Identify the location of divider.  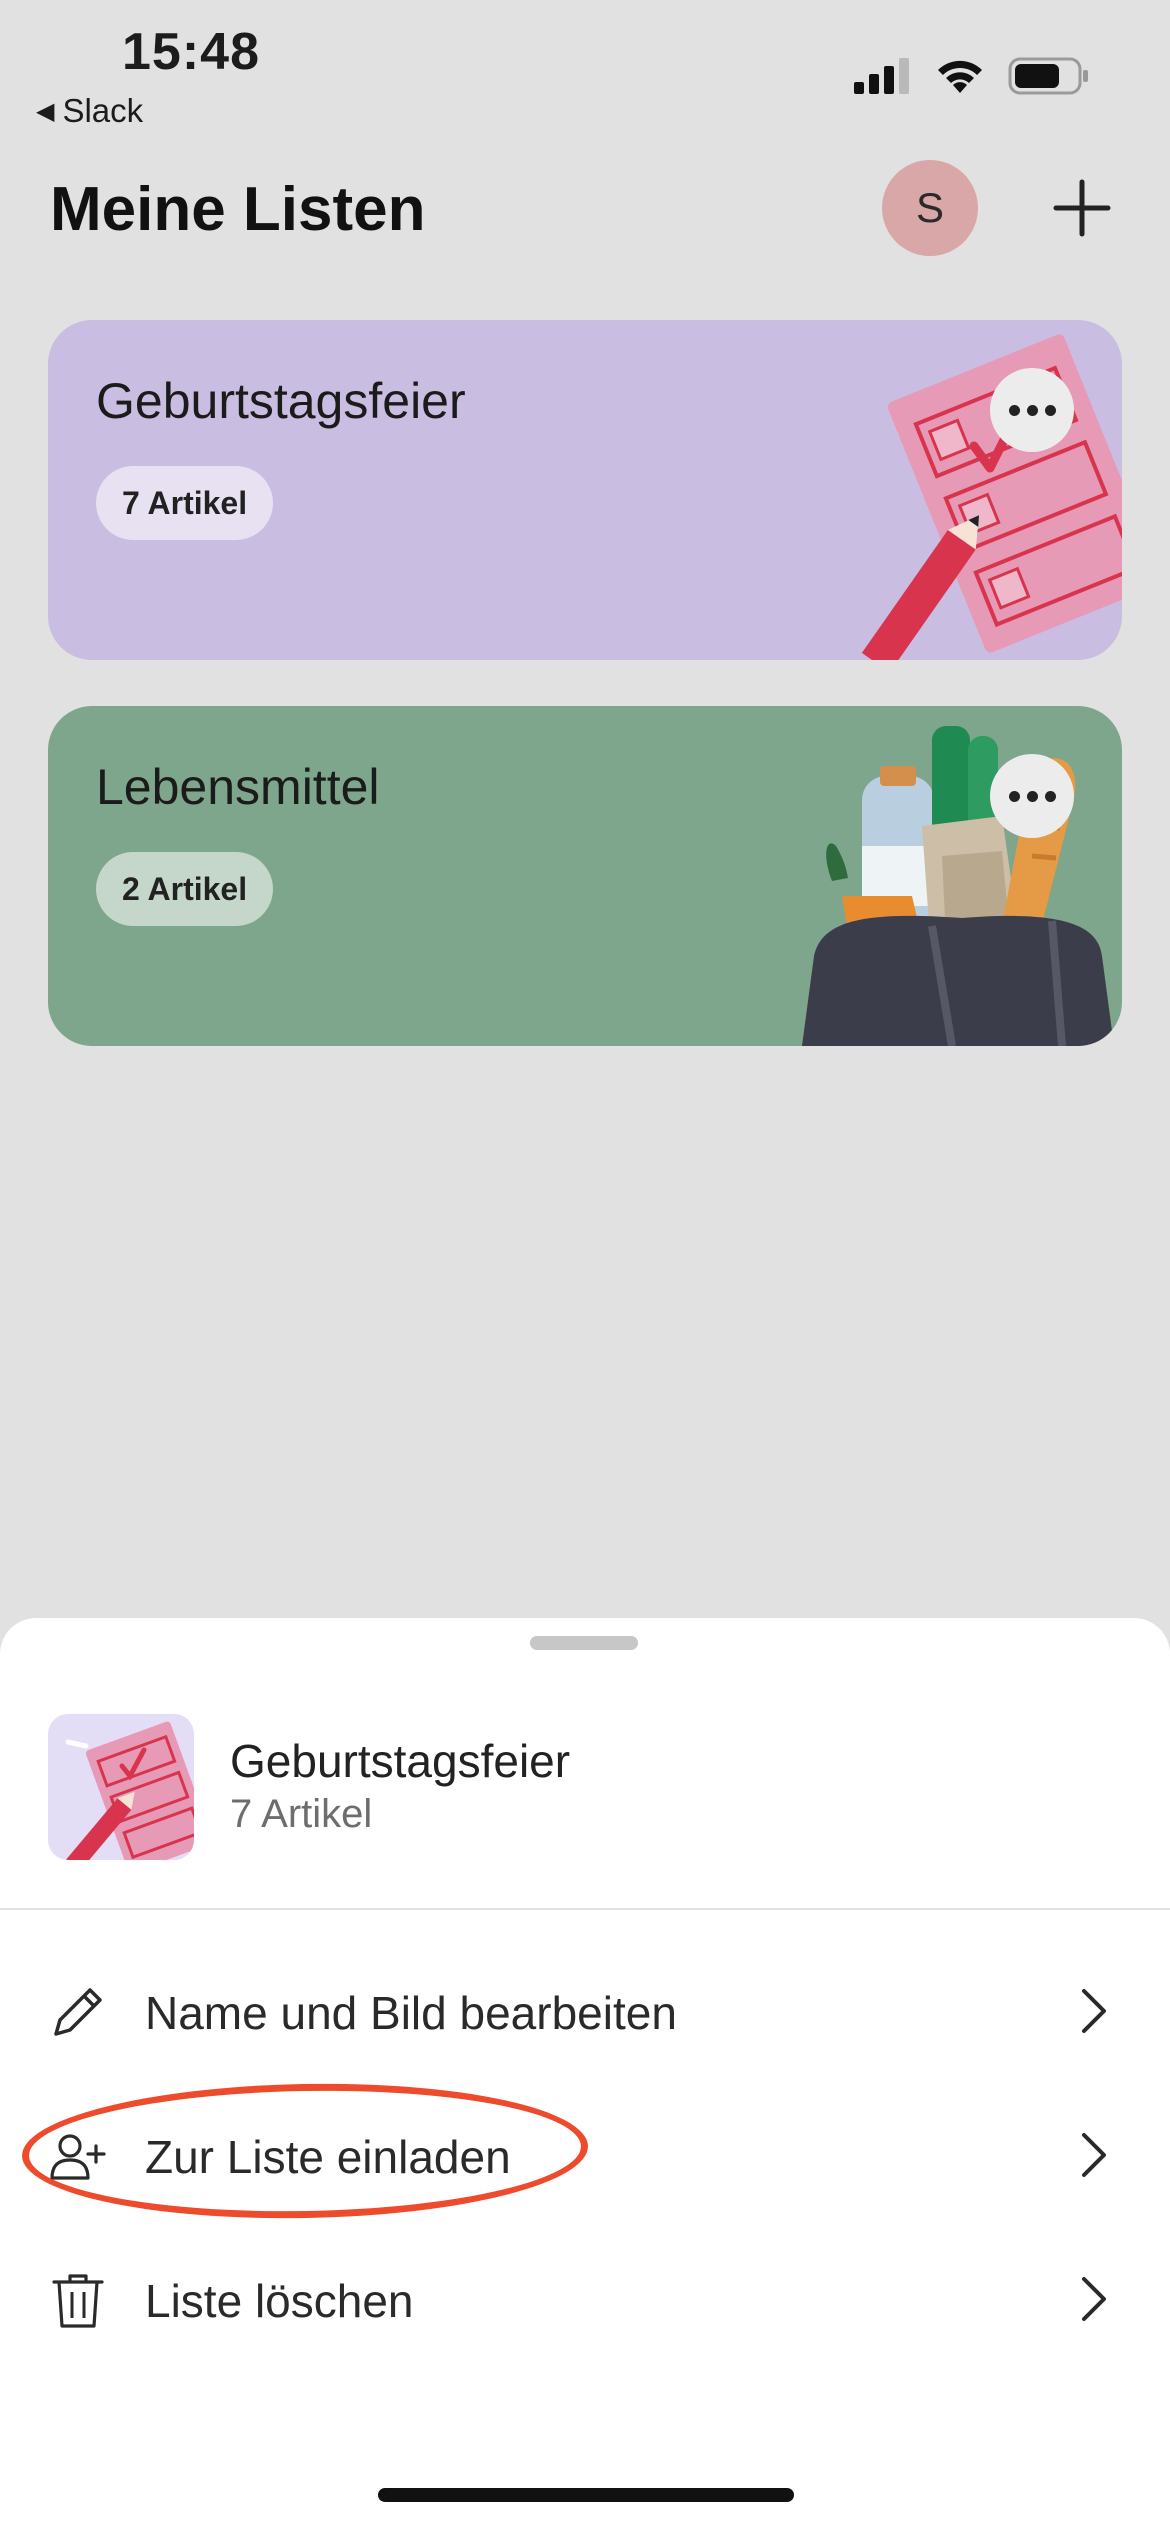
(585, 1909).